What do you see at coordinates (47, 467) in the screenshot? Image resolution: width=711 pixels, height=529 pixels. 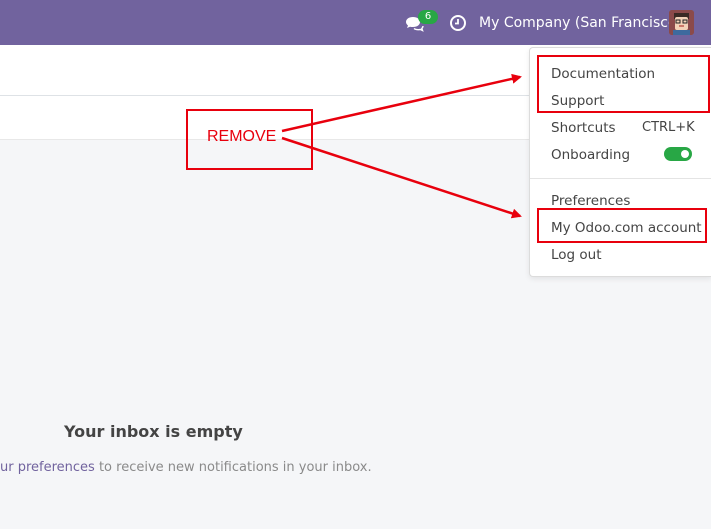 I see `preferences-link: ur preferences` at bounding box center [47, 467].